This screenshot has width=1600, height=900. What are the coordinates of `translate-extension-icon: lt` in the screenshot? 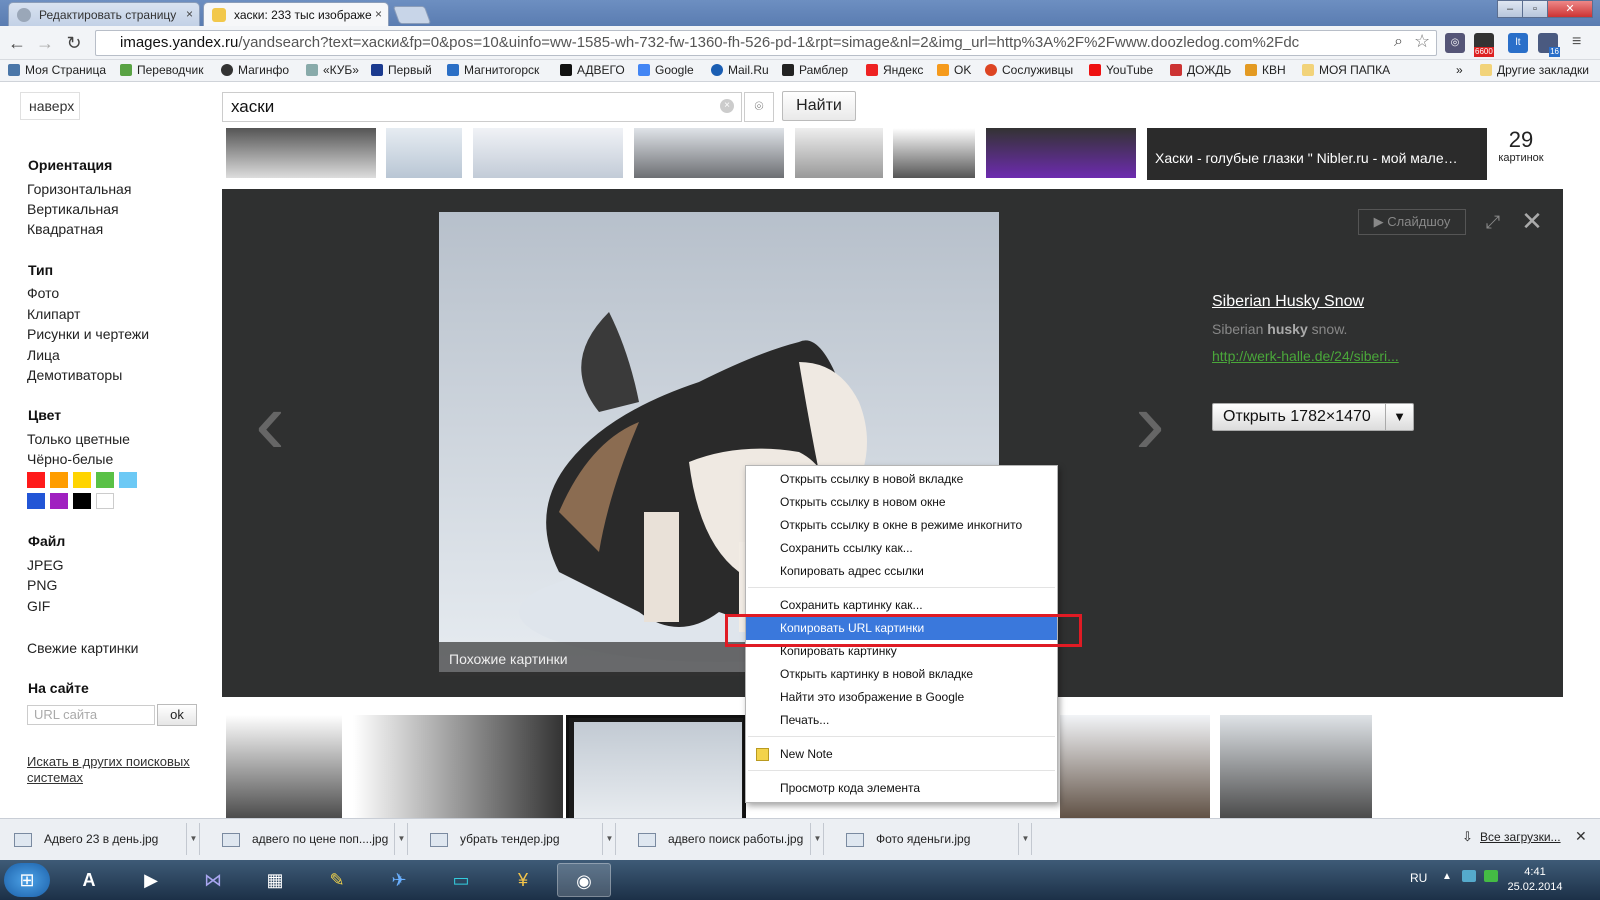 It's located at (1518, 43).